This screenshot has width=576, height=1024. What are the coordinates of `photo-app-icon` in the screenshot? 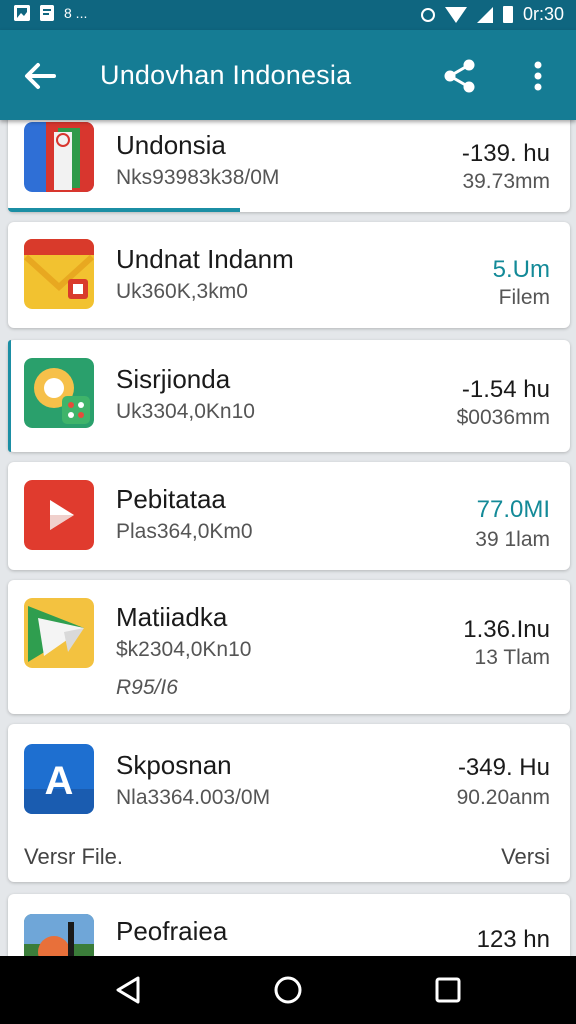 It's located at (59, 935).